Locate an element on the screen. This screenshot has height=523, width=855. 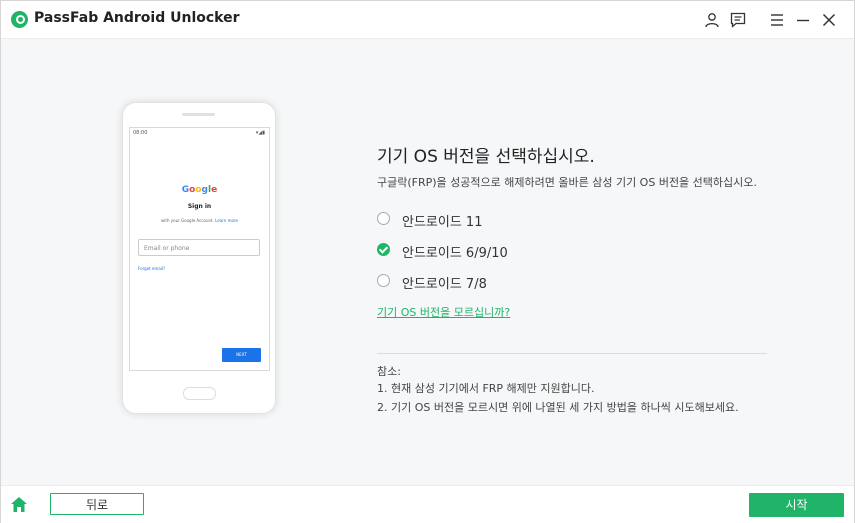
footer-bar: 뒤로 시작 is located at coordinates (427, 504).